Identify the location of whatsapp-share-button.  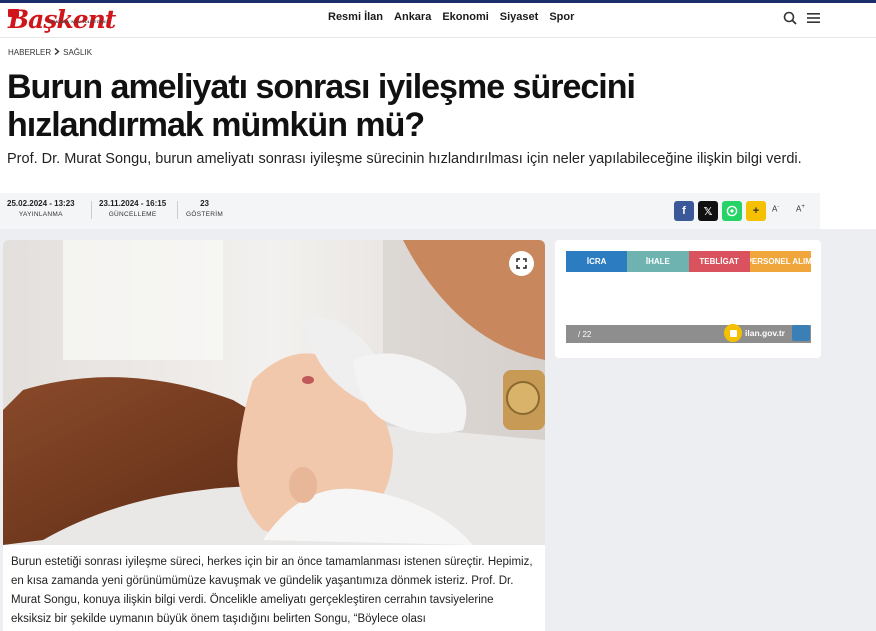
(732, 211).